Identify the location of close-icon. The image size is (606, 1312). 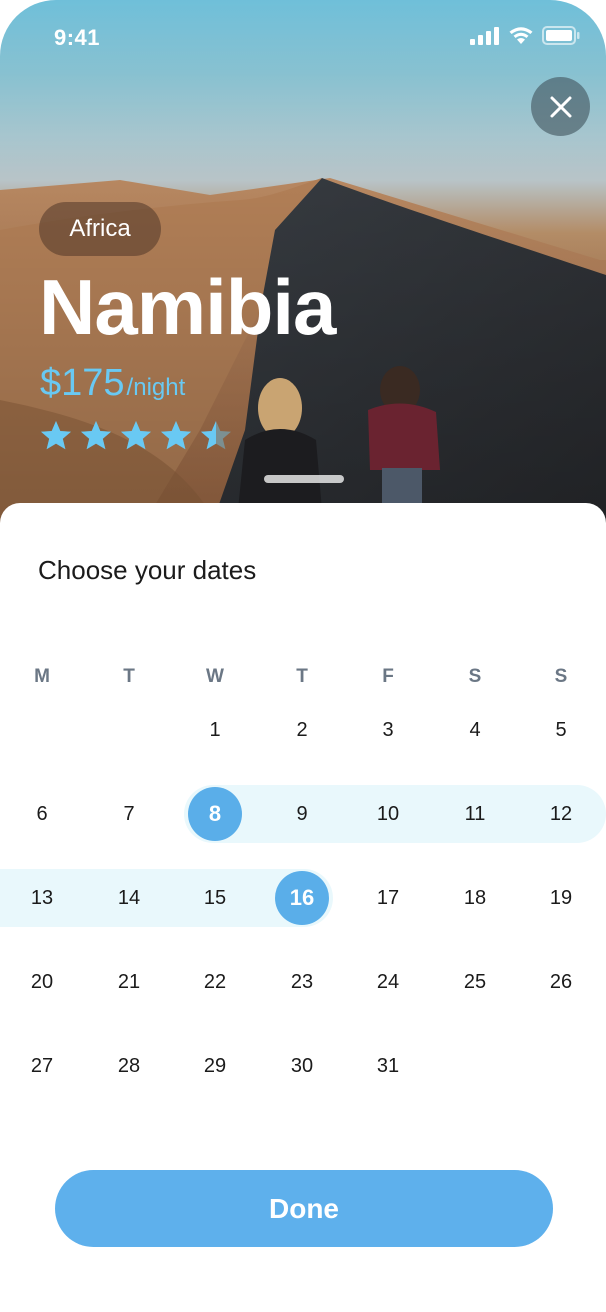
(560, 106).